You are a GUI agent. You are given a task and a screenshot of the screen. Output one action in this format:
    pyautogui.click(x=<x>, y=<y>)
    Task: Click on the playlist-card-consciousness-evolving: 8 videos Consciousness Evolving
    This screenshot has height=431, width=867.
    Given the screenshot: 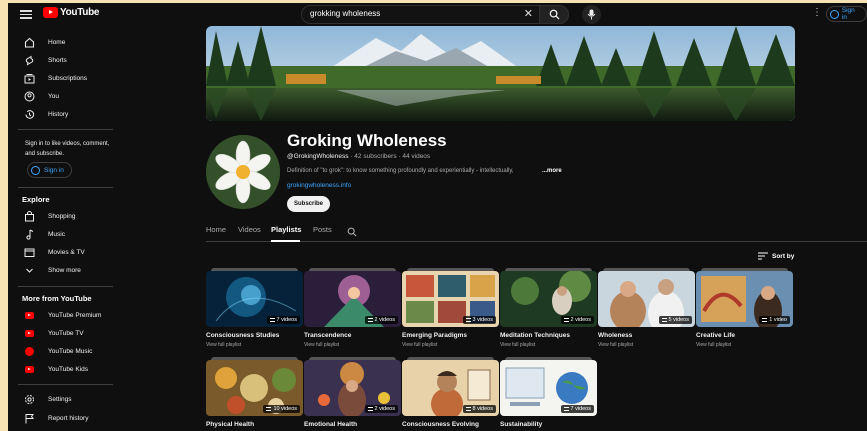 What is the action you would take?
    pyautogui.click(x=450, y=392)
    